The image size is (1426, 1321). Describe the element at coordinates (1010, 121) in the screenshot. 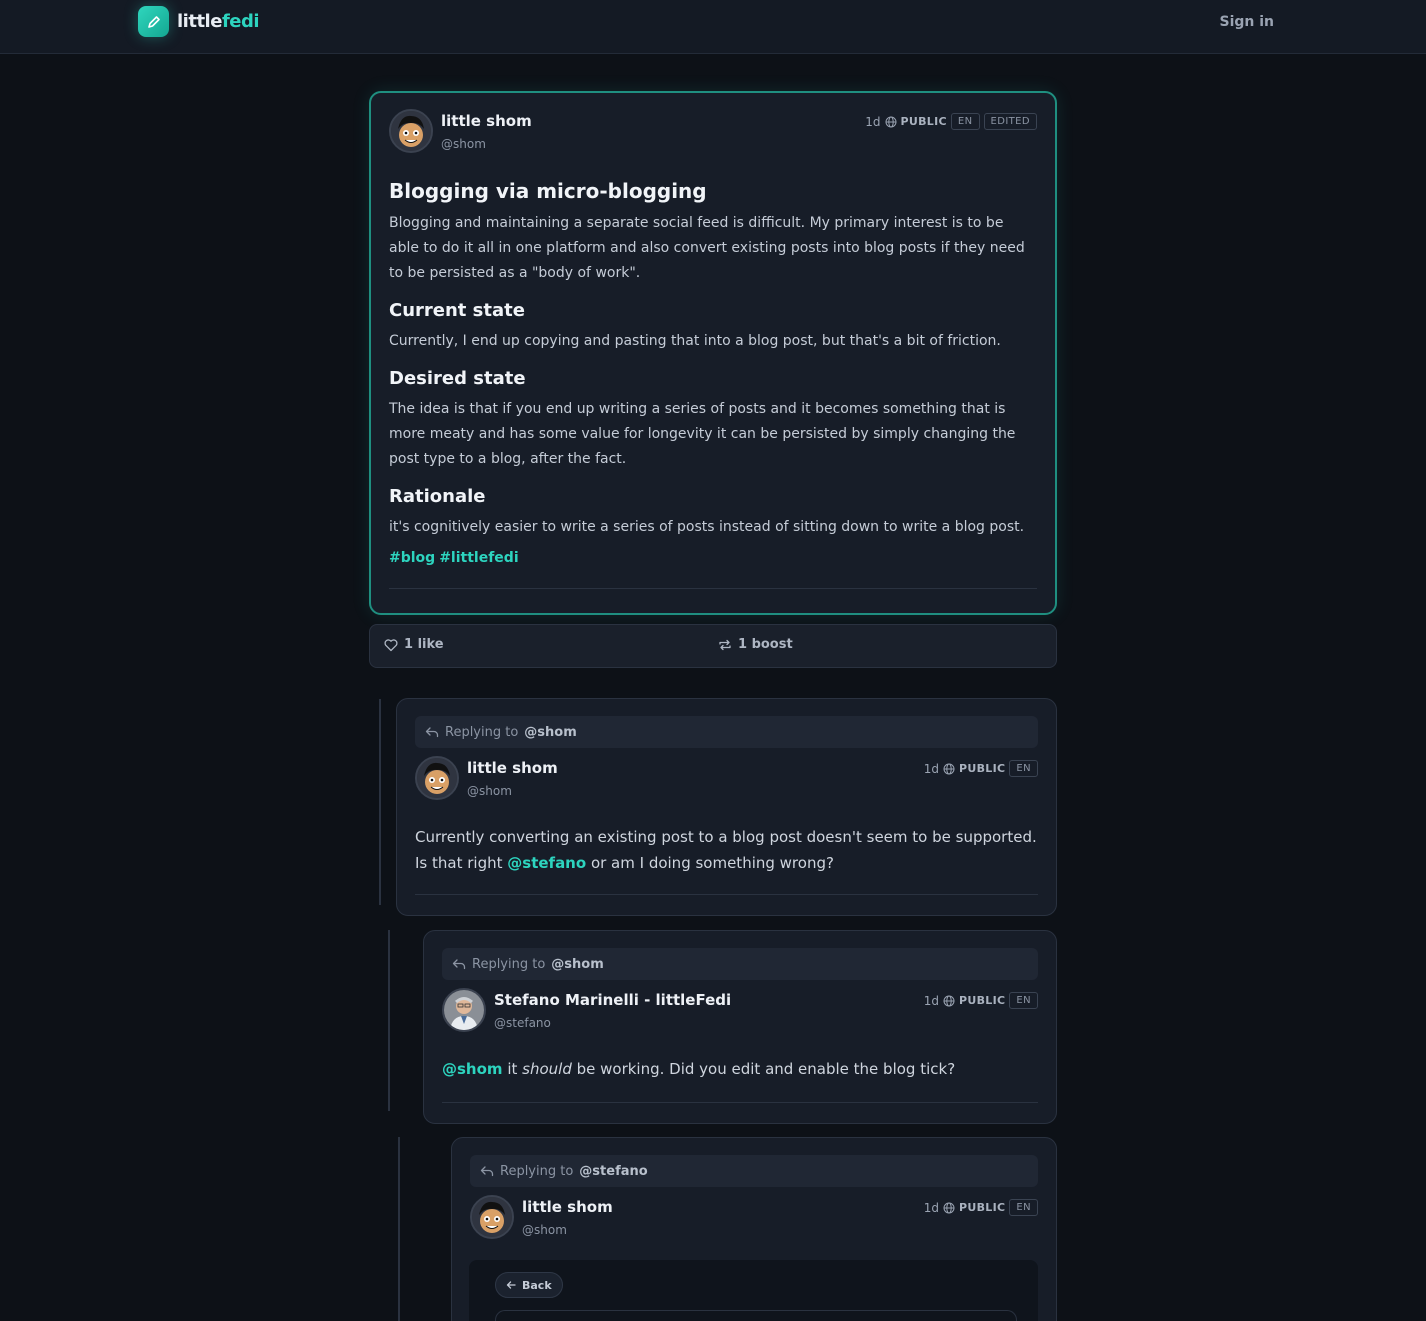

I see `edited-badge: EDITED` at that location.